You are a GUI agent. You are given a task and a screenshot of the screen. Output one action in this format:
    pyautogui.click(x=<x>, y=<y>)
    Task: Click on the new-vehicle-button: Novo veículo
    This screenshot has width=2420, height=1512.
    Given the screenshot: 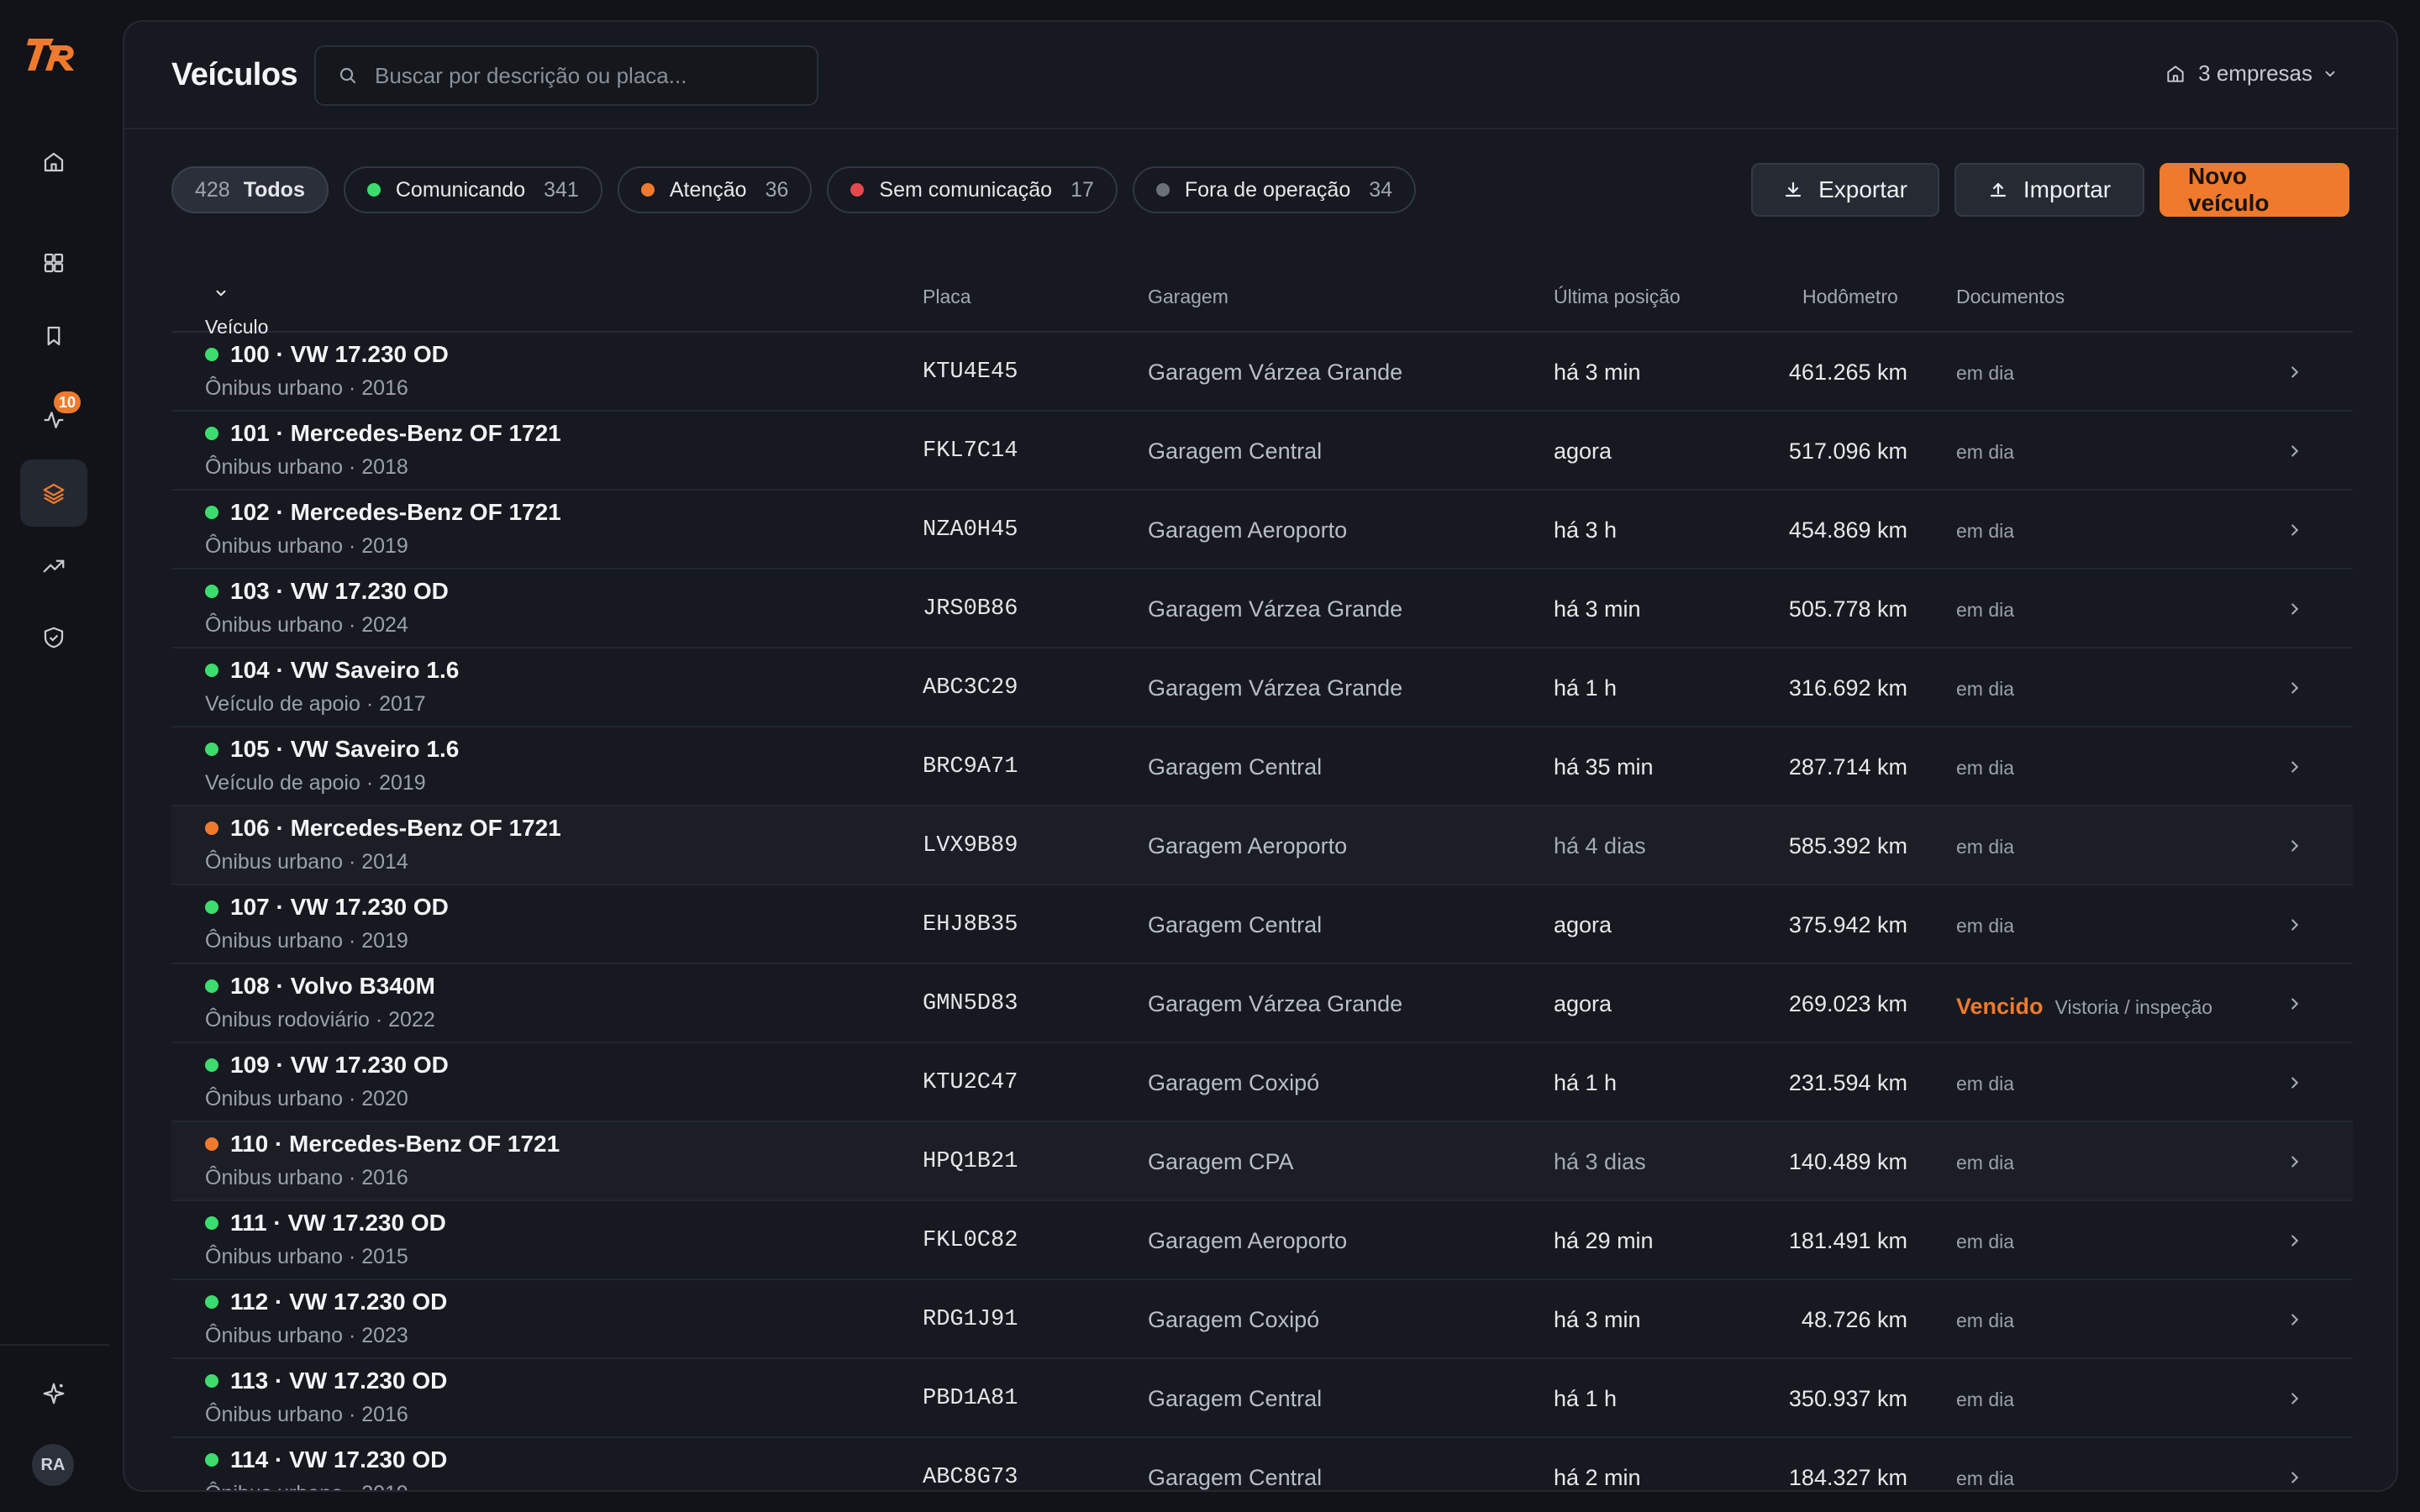 What is the action you would take?
    pyautogui.click(x=2254, y=190)
    